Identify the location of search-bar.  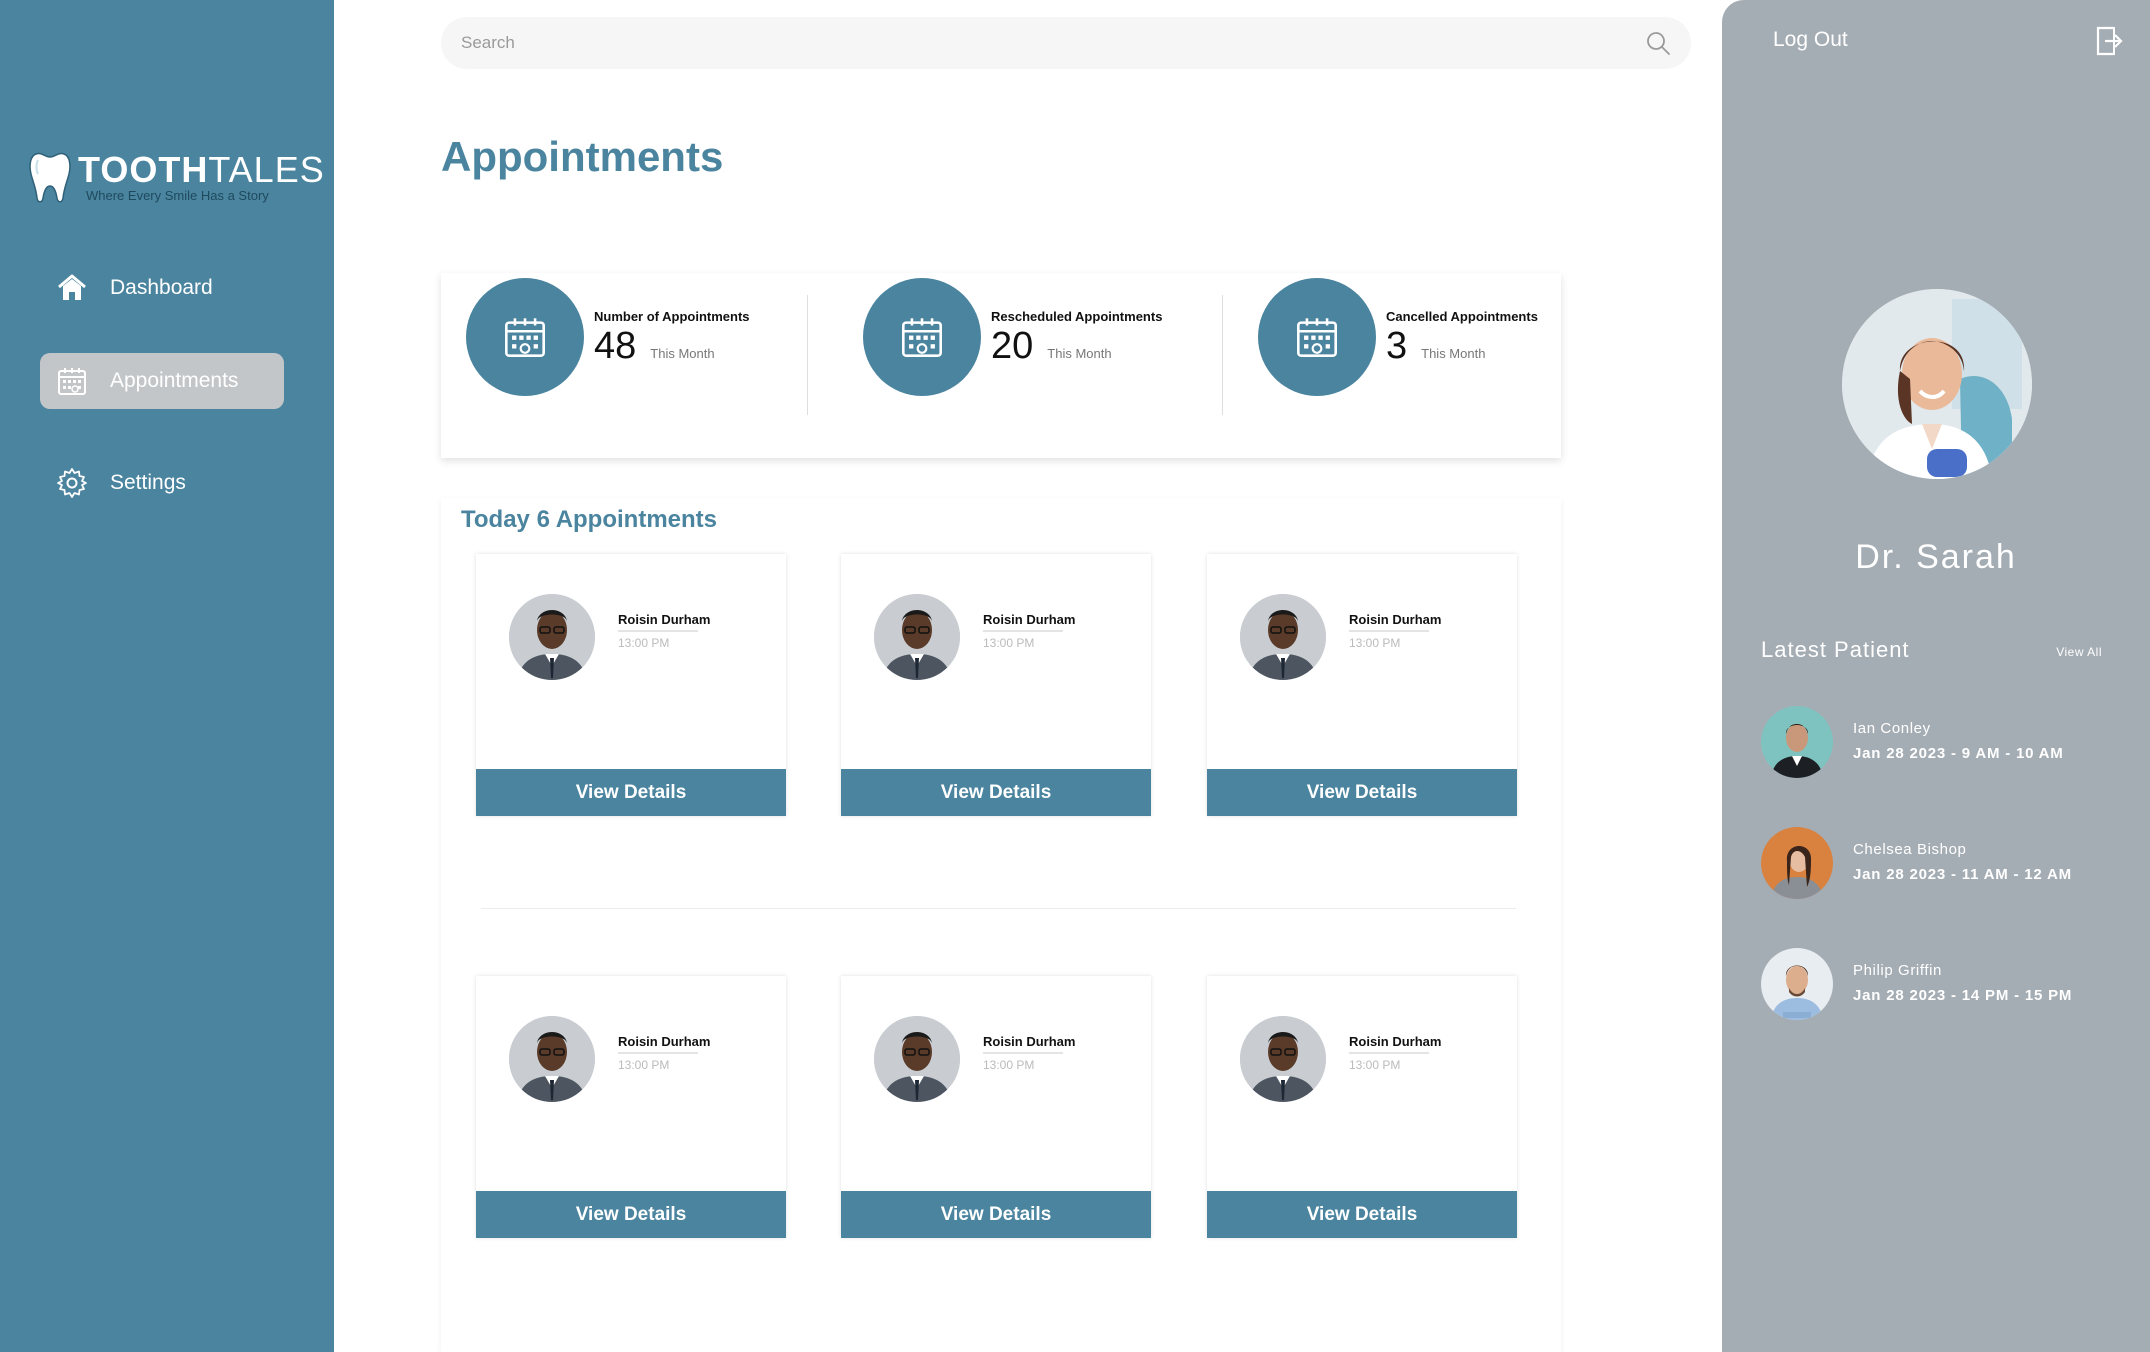
(1066, 43).